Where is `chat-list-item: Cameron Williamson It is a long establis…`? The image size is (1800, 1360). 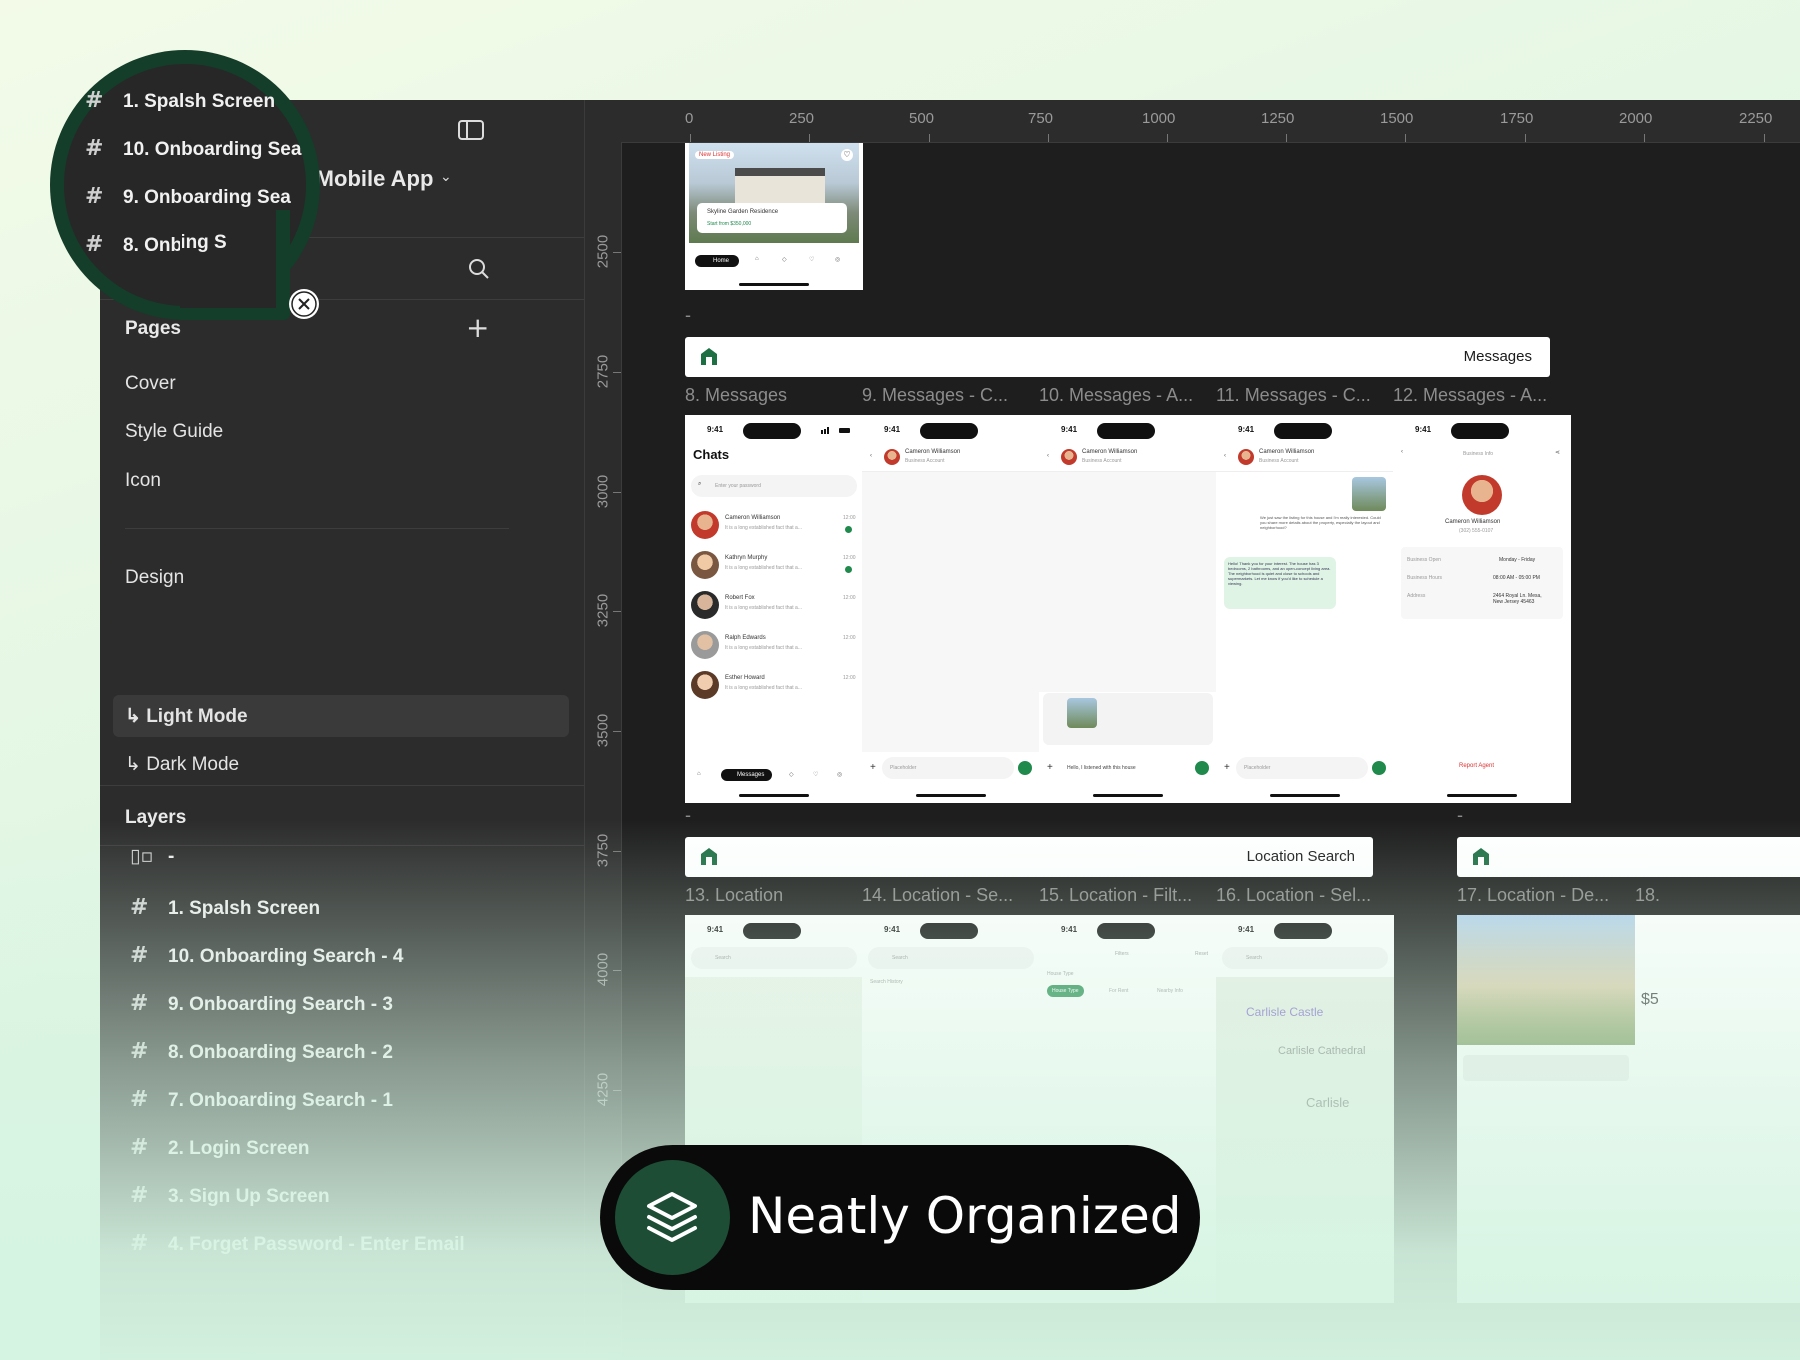 chat-list-item: Cameron Williamson It is a long establis… is located at coordinates (774, 527).